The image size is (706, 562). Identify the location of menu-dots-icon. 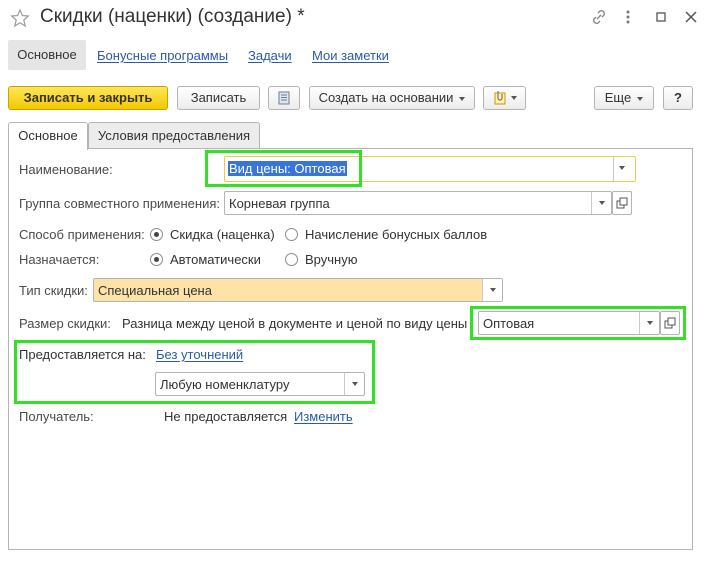
(628, 17).